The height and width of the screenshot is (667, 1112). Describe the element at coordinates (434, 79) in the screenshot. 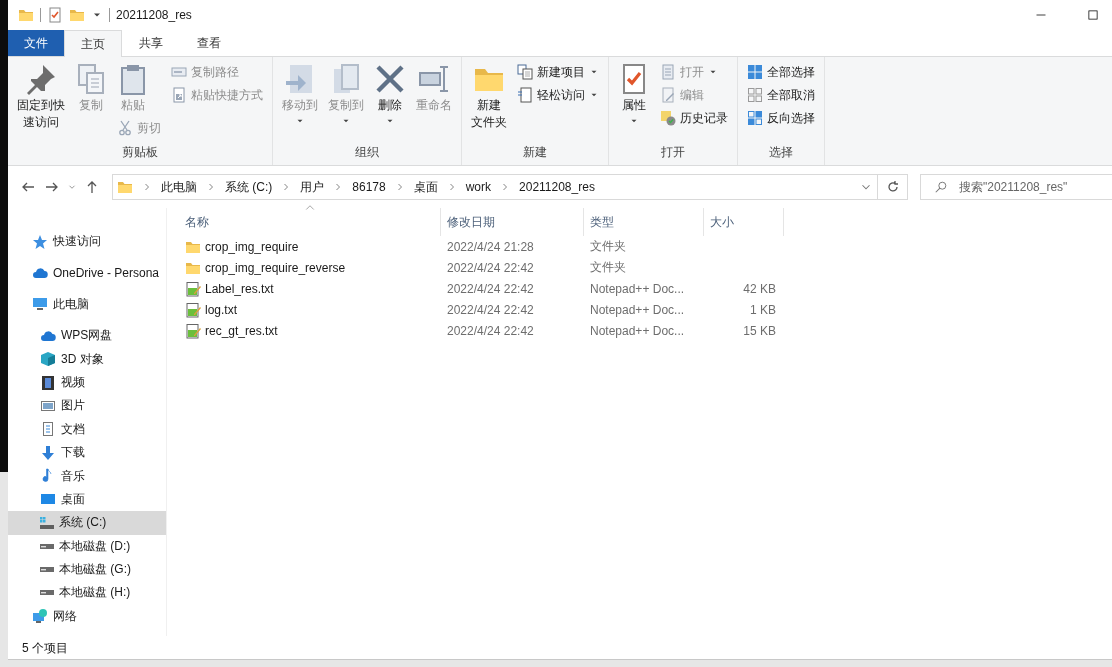

I see `text-cursor-icon` at that location.